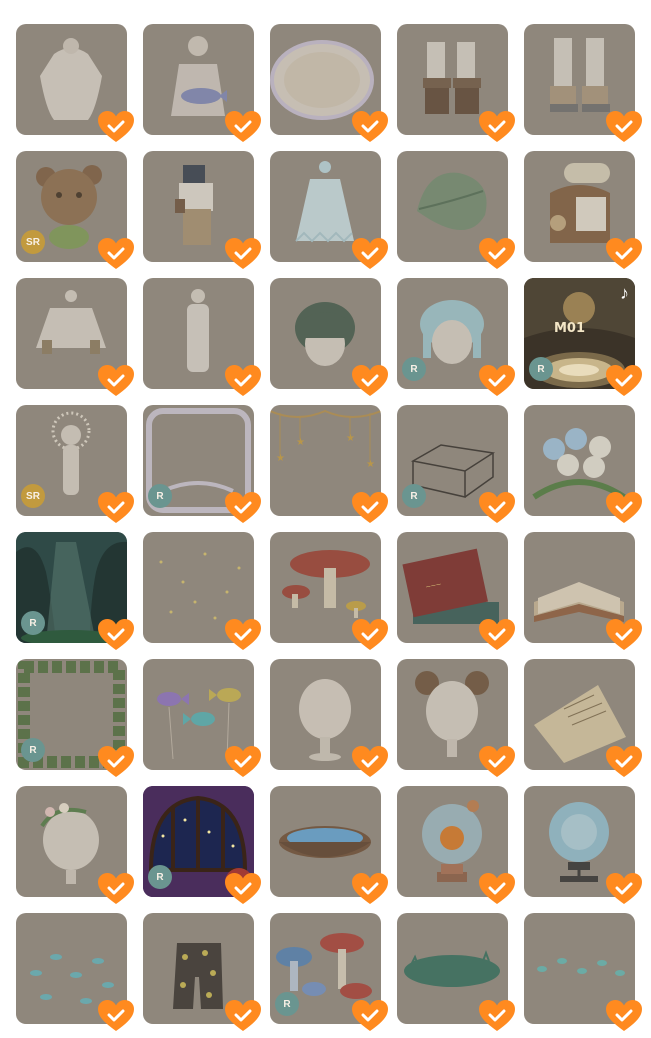  Describe the element at coordinates (624, 293) in the screenshot. I see `music-note-icon: ♪` at that location.